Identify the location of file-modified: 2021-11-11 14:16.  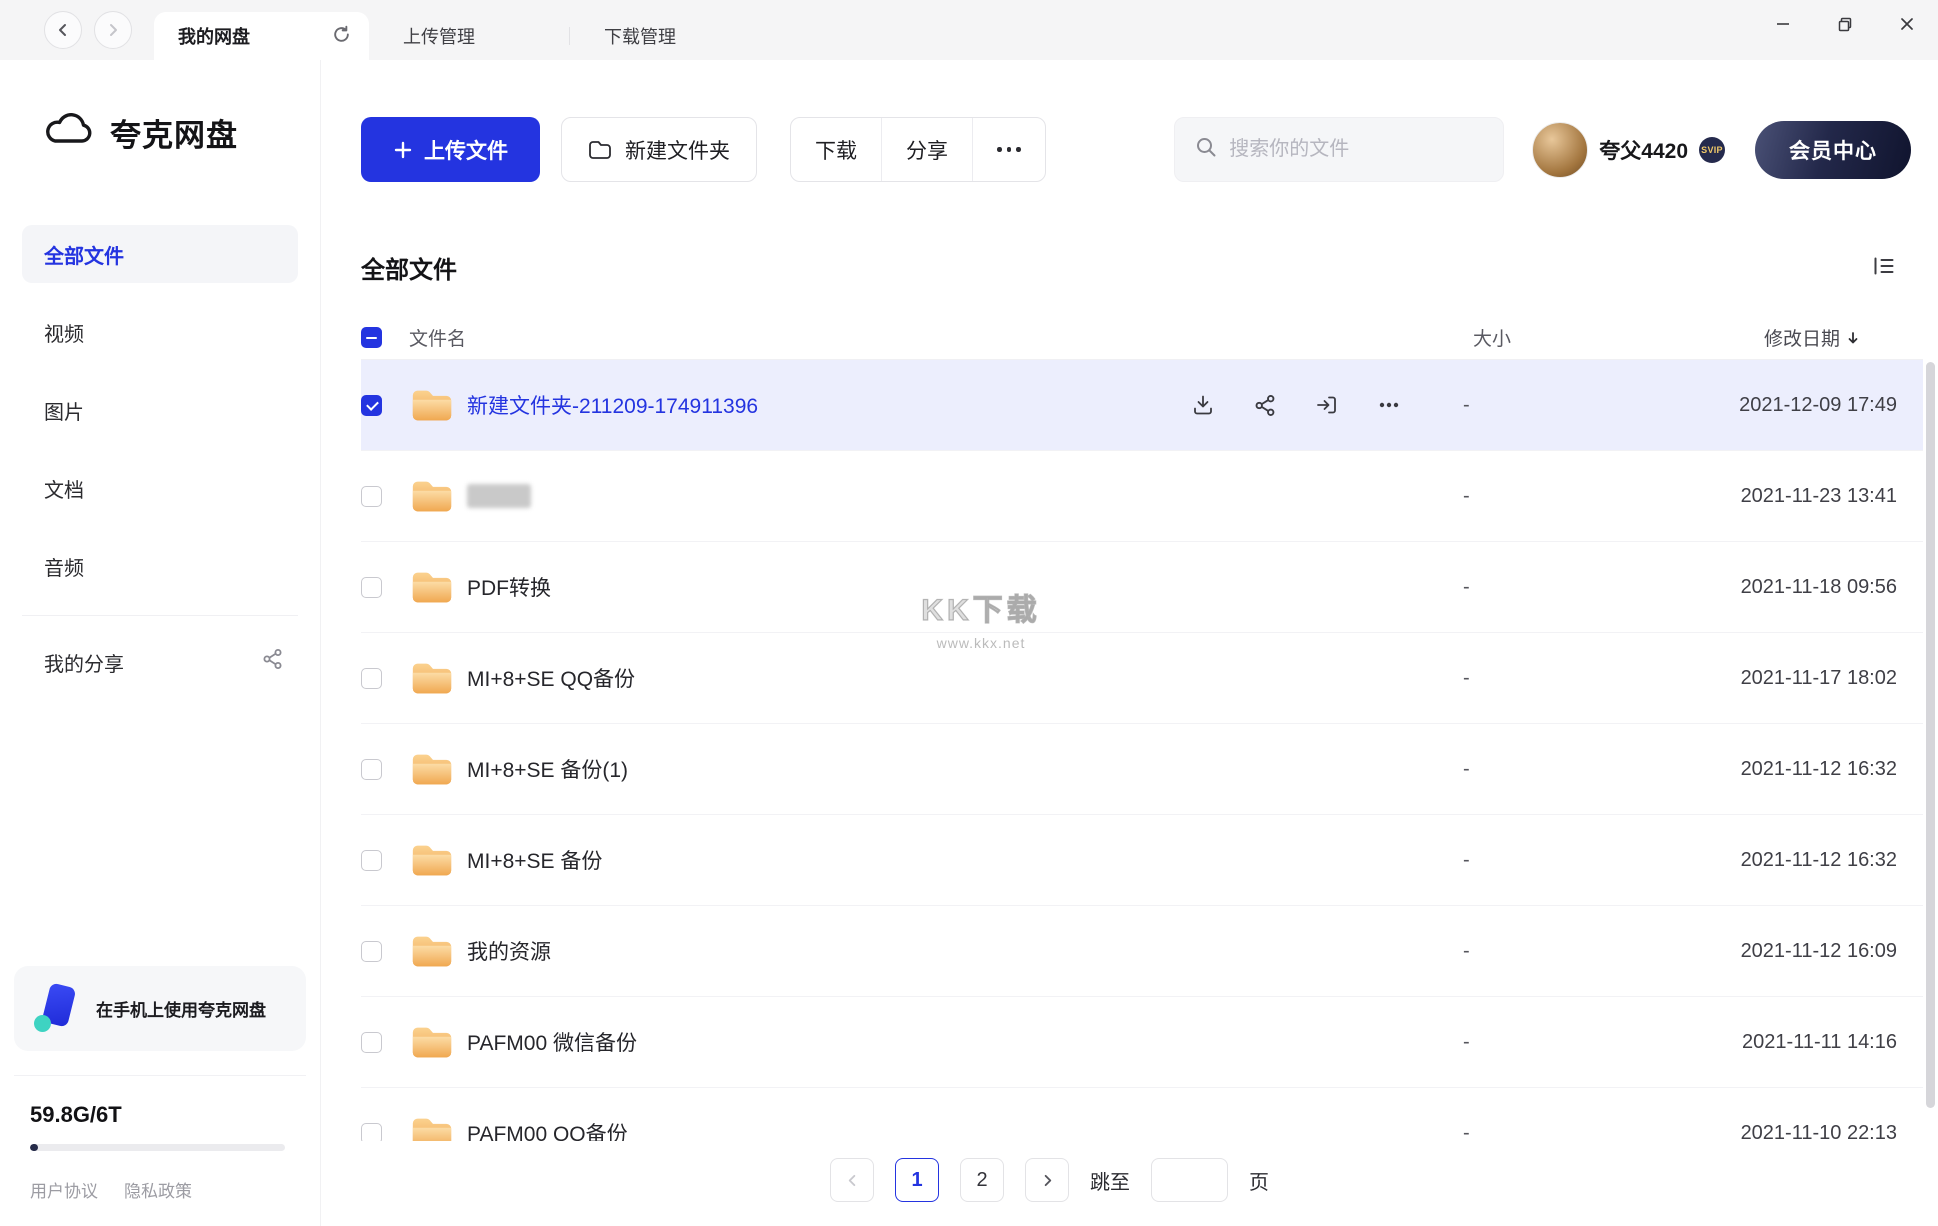
(1819, 1041).